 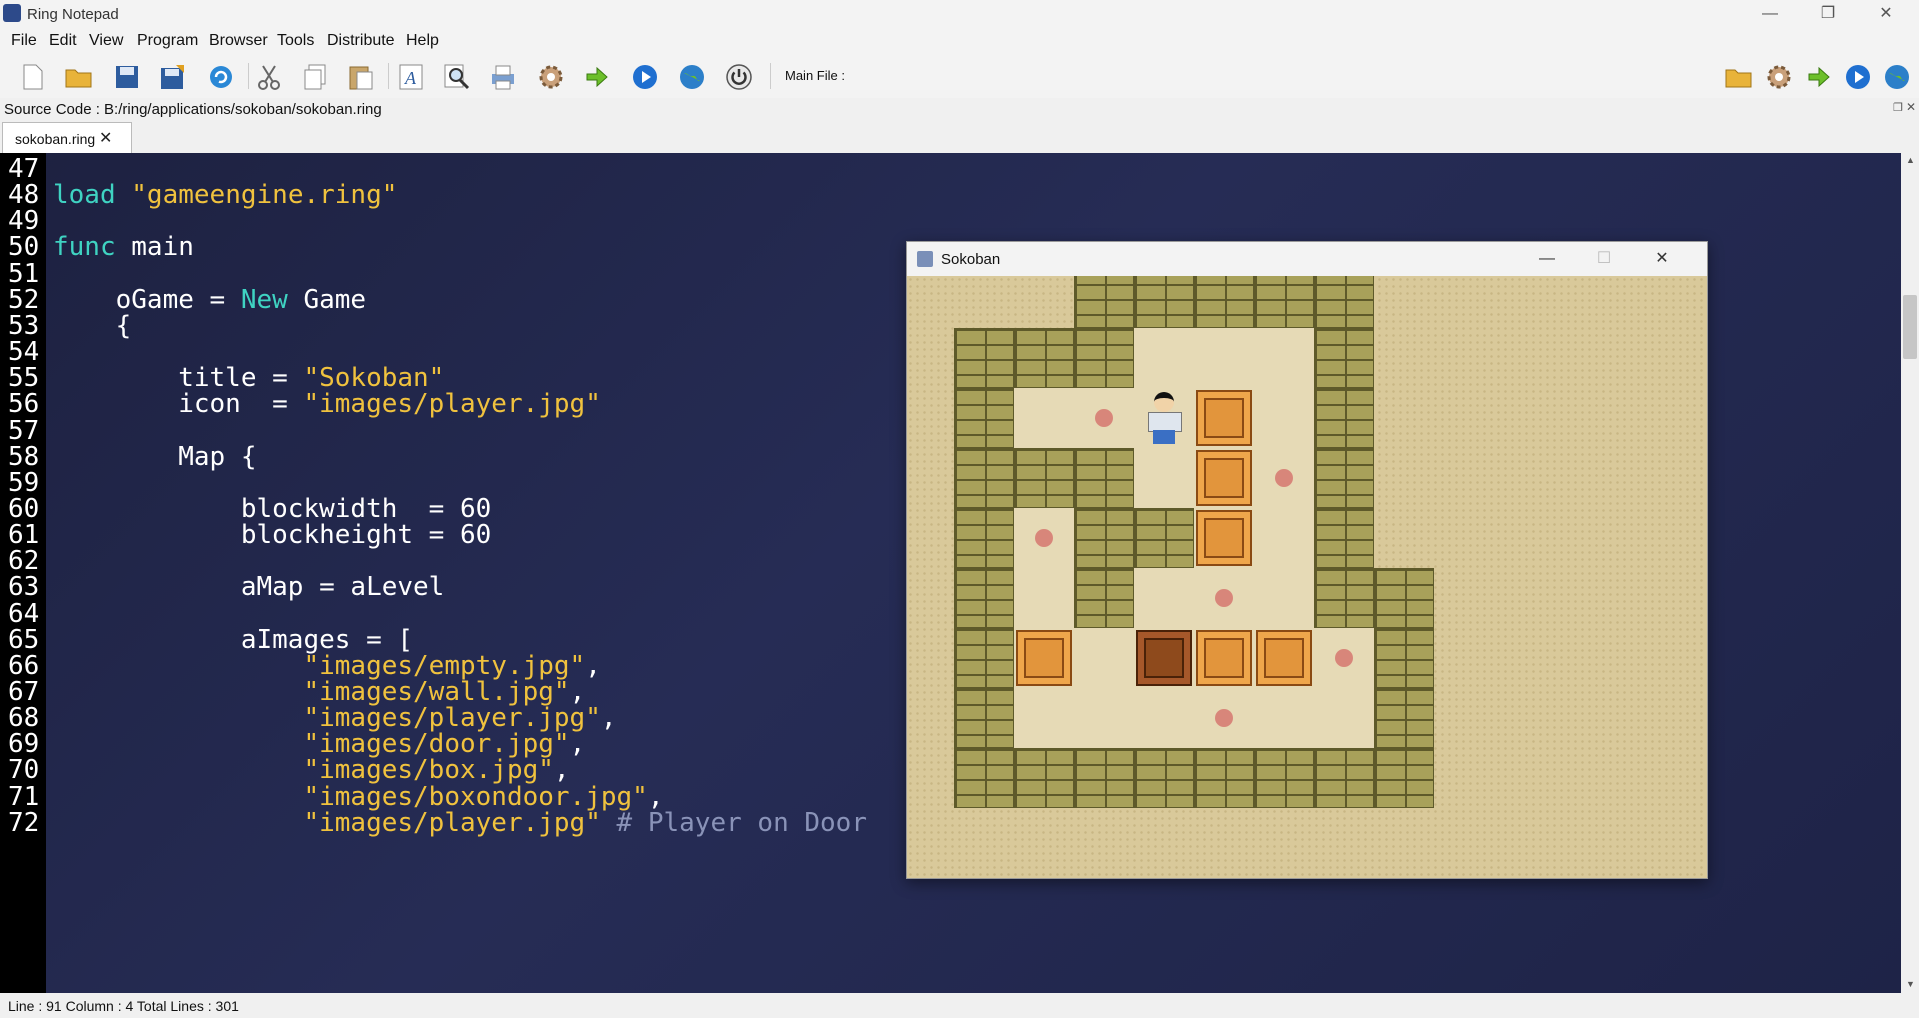 What do you see at coordinates (105, 138) in the screenshot?
I see `tab-close-icon: ✕` at bounding box center [105, 138].